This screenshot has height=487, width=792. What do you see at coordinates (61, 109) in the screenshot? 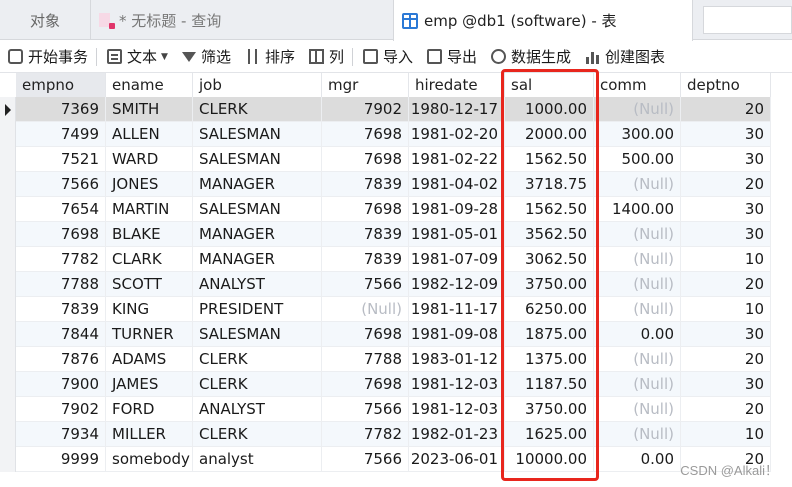
I see `cell-empno: 7369` at bounding box center [61, 109].